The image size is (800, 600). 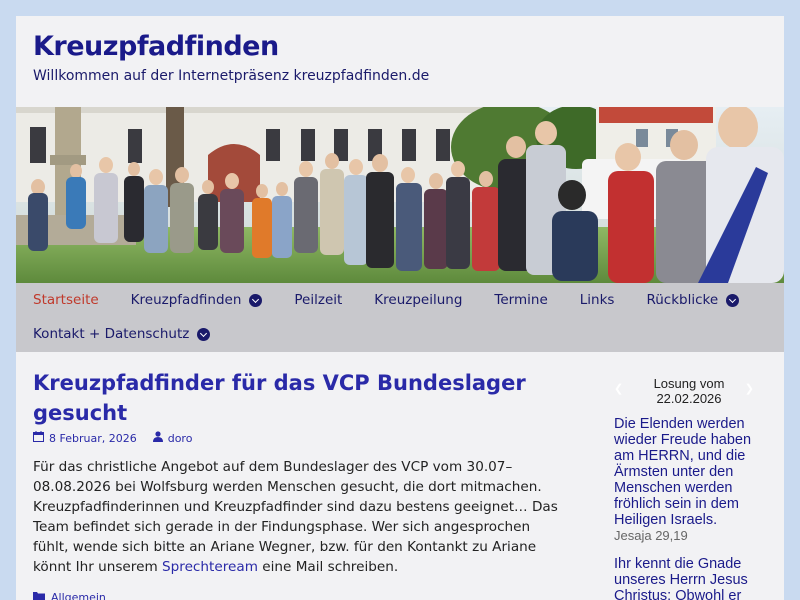 What do you see at coordinates (689, 383) in the screenshot?
I see `losung-label: Losung vom` at bounding box center [689, 383].